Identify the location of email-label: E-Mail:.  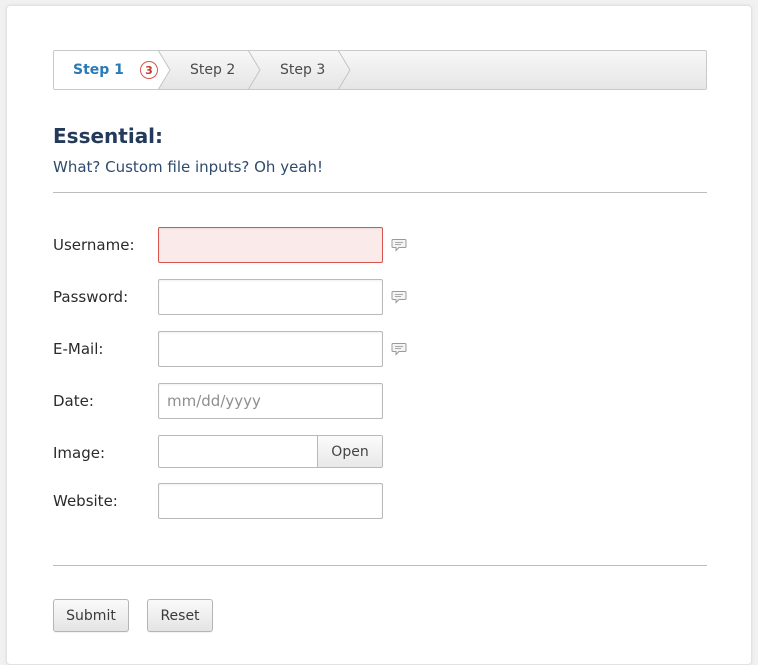
(78, 349).